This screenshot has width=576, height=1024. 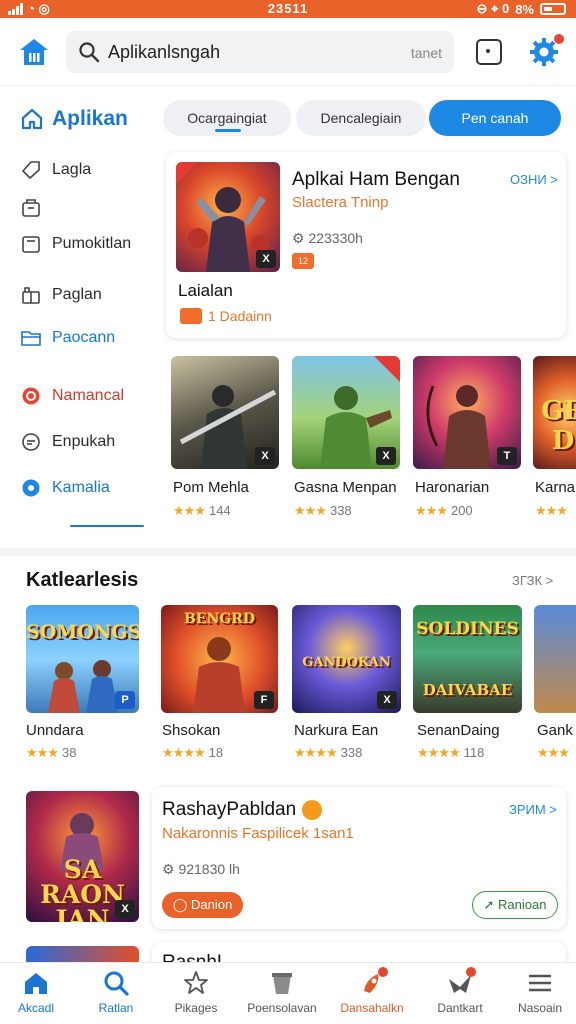 What do you see at coordinates (335, 238) in the screenshot?
I see `featured-size-value: 223330h` at bounding box center [335, 238].